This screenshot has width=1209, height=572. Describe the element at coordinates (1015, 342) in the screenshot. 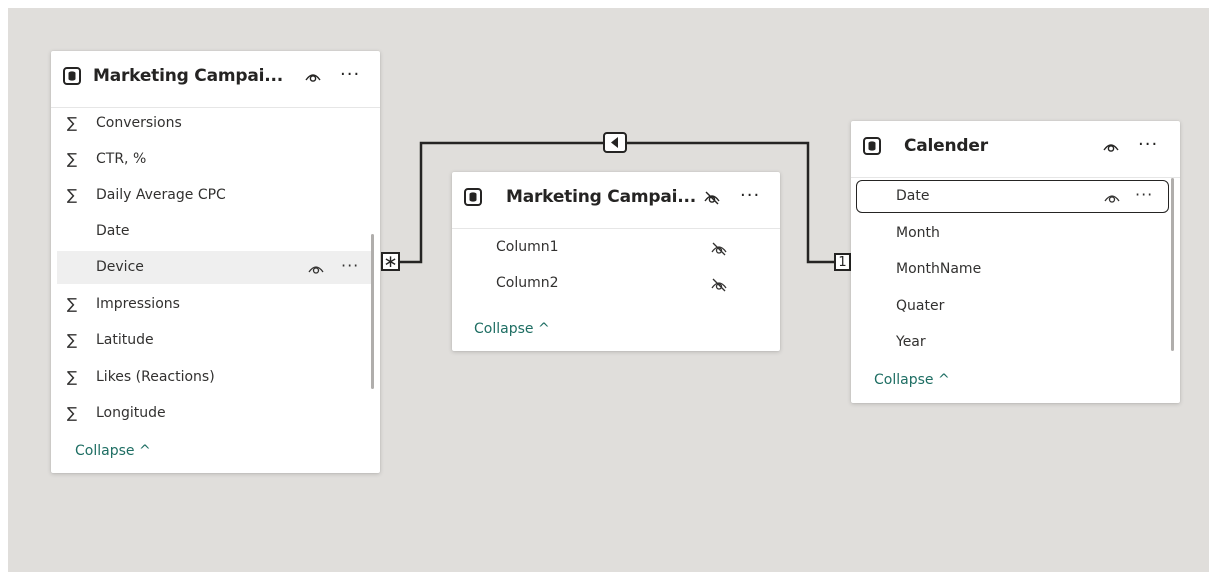

I see `field-row: Year` at that location.